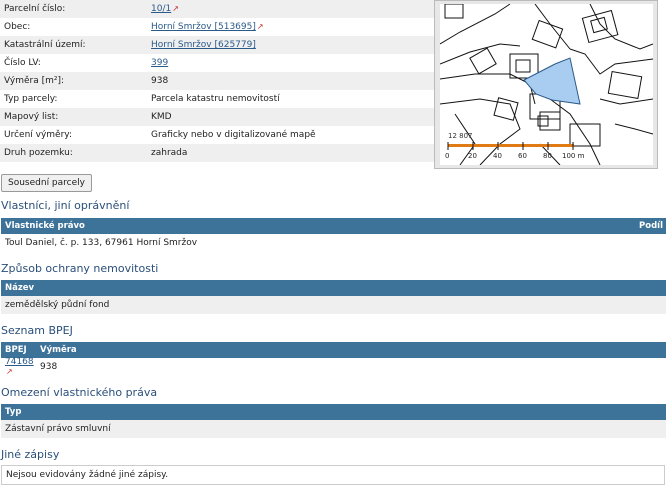 This screenshot has width=669, height=489. I want to click on other-records-section-title: Jiné zápisy, so click(30, 454).